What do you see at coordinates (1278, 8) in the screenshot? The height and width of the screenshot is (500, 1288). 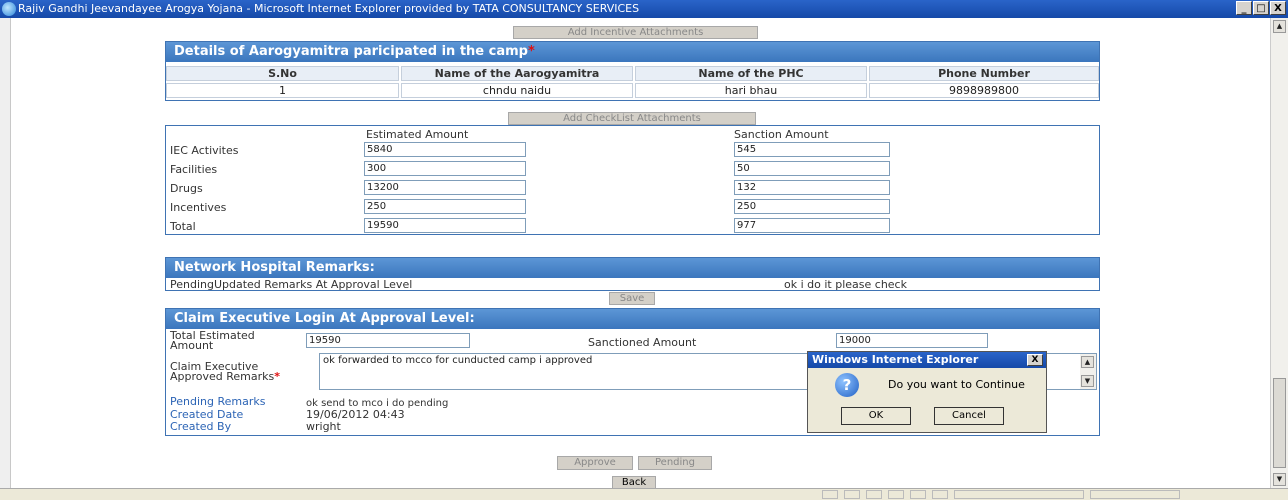 I see `close-window-button: X` at bounding box center [1278, 8].